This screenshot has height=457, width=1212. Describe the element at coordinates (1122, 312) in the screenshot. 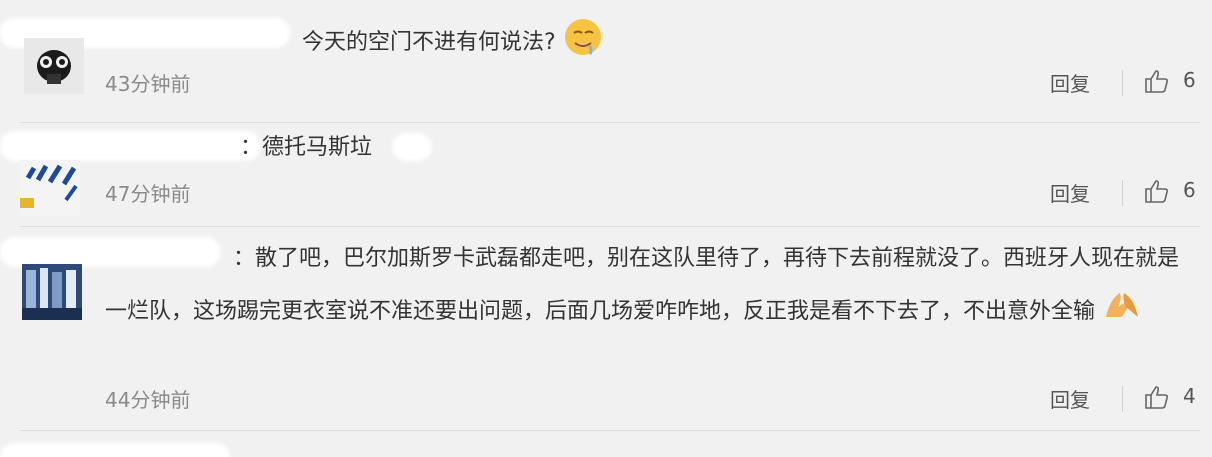

I see `praying-hands-emoji-icon` at that location.